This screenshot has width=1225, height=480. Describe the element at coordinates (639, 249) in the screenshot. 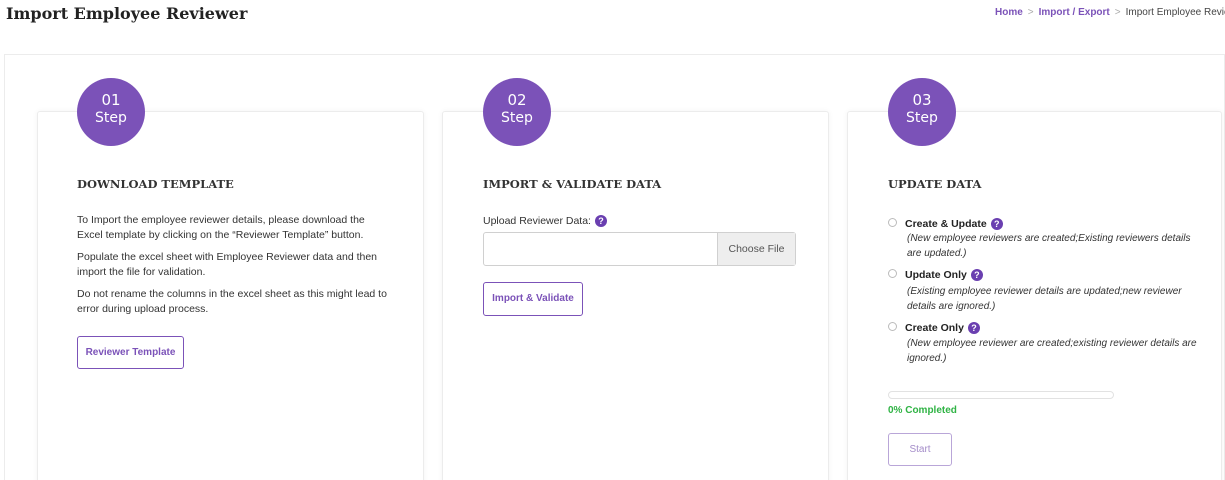

I see `reviewer-file-input: Choose File` at that location.